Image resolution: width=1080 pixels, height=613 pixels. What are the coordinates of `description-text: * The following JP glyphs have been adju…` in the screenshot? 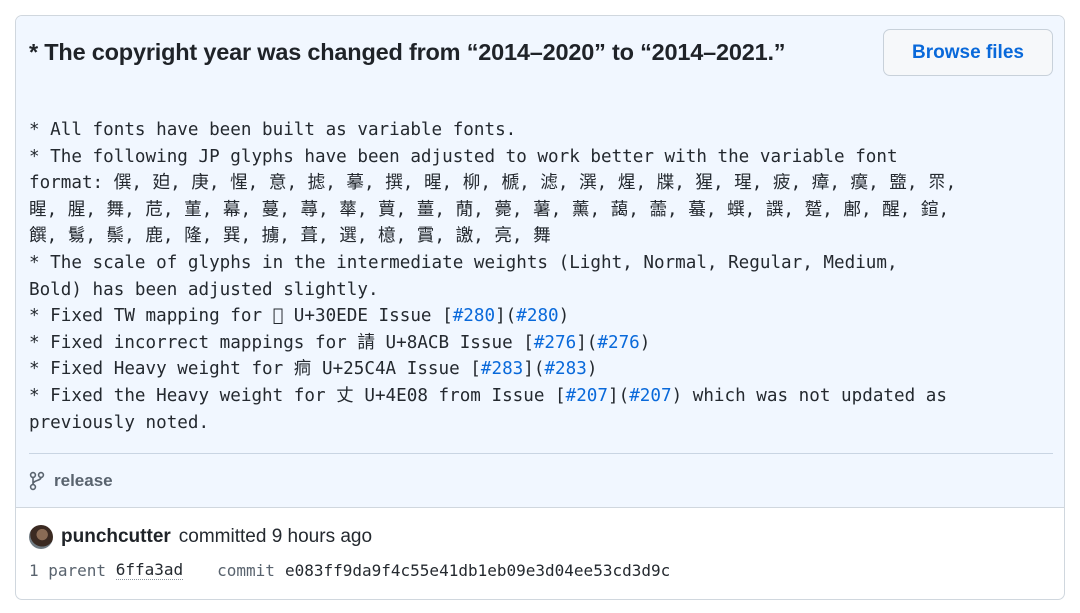 It's located at (463, 156).